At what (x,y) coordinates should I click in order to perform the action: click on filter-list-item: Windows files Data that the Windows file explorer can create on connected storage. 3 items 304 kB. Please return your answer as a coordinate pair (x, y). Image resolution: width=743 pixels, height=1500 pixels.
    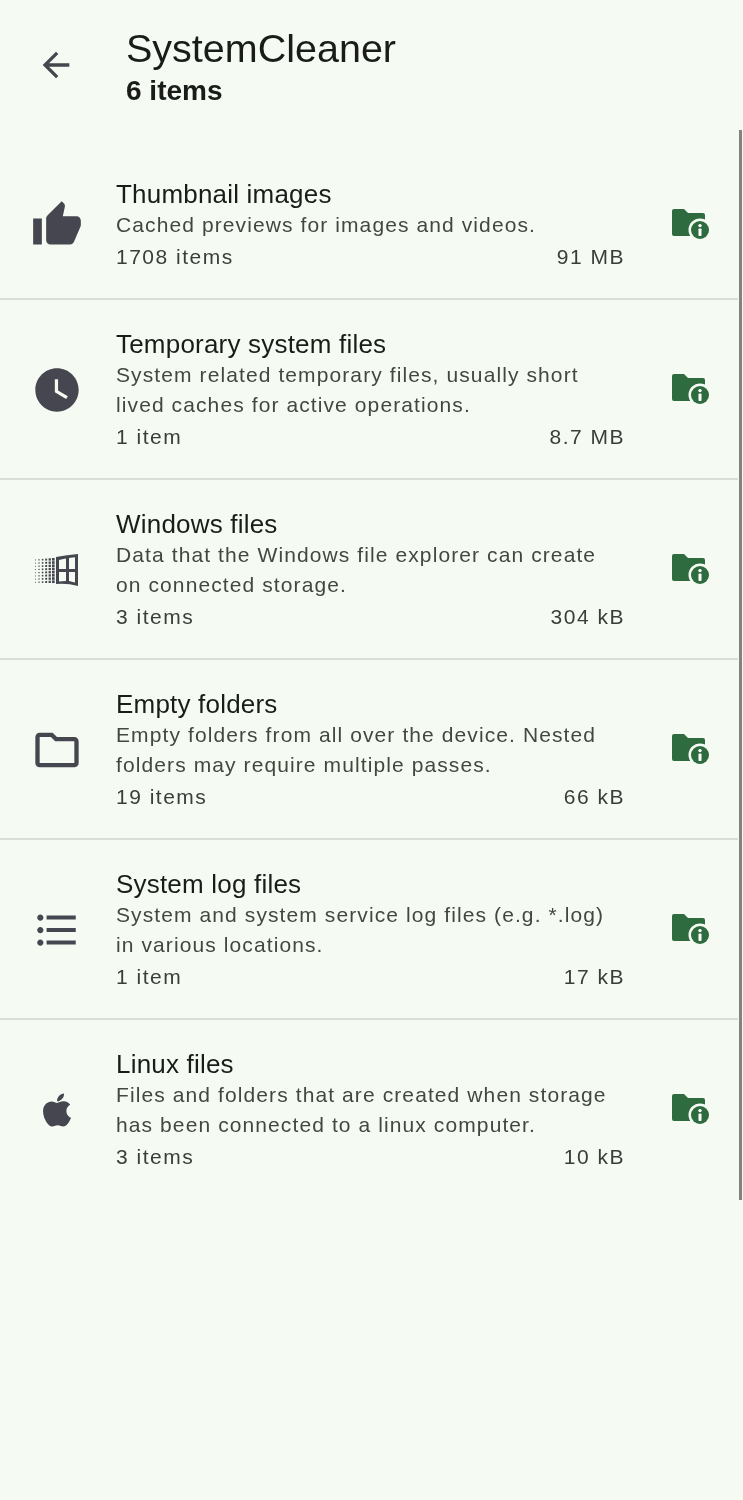
    Looking at the image, I should click on (369, 570).